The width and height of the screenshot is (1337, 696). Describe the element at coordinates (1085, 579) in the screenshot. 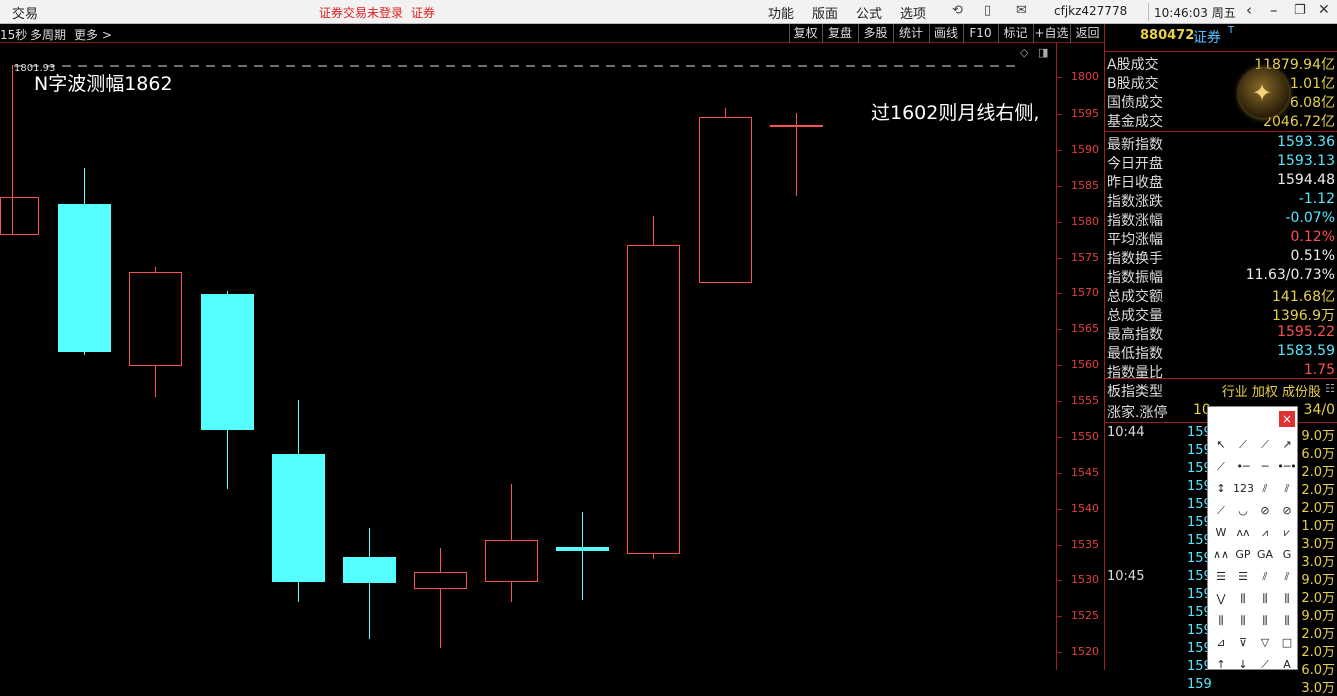

I see `axis-label: 1530` at that location.